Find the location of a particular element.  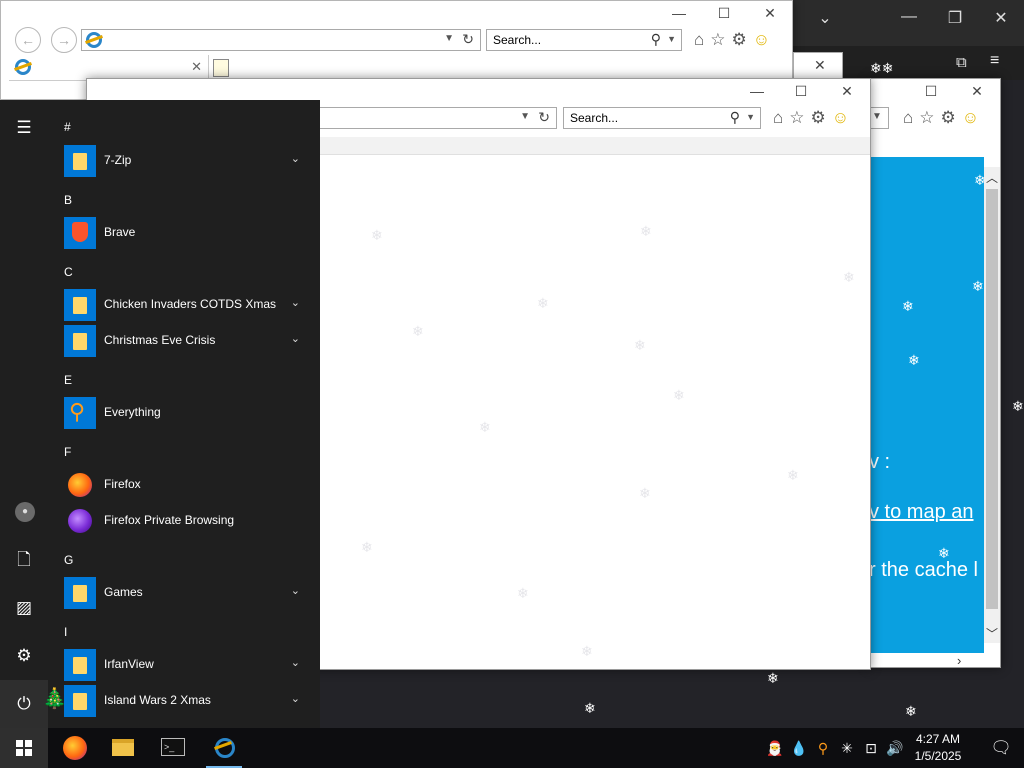

snowflake-icon: ❄ is located at coordinates (377, 235).